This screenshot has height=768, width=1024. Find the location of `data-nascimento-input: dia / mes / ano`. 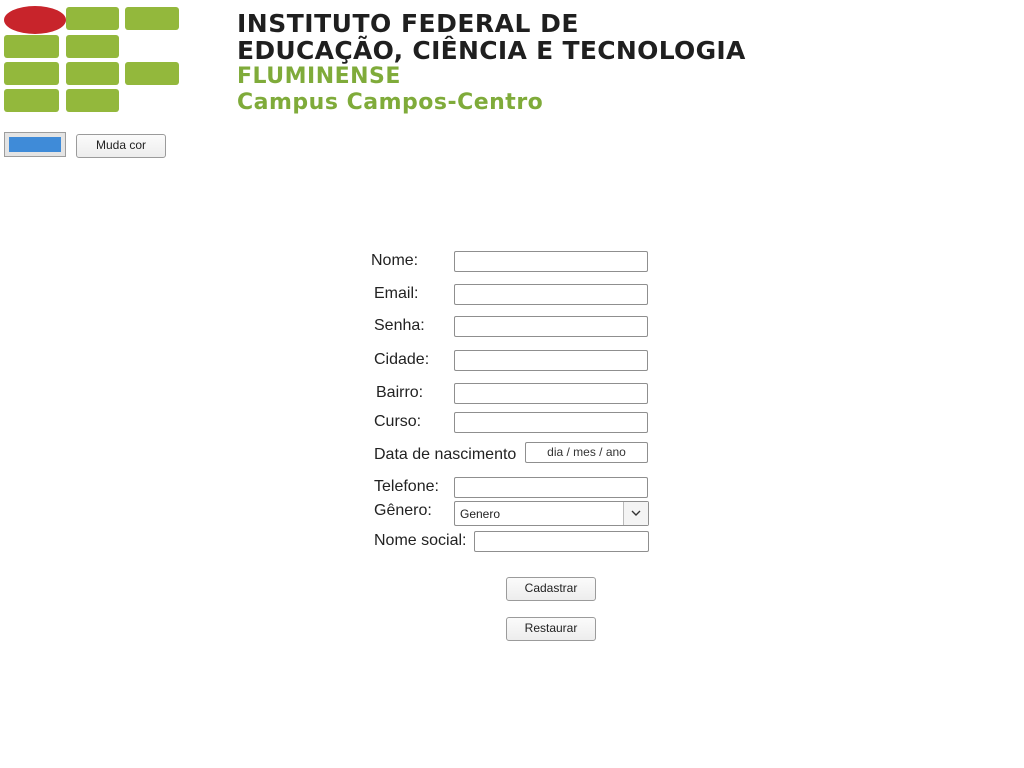

data-nascimento-input: dia / mes / ano is located at coordinates (586, 452).